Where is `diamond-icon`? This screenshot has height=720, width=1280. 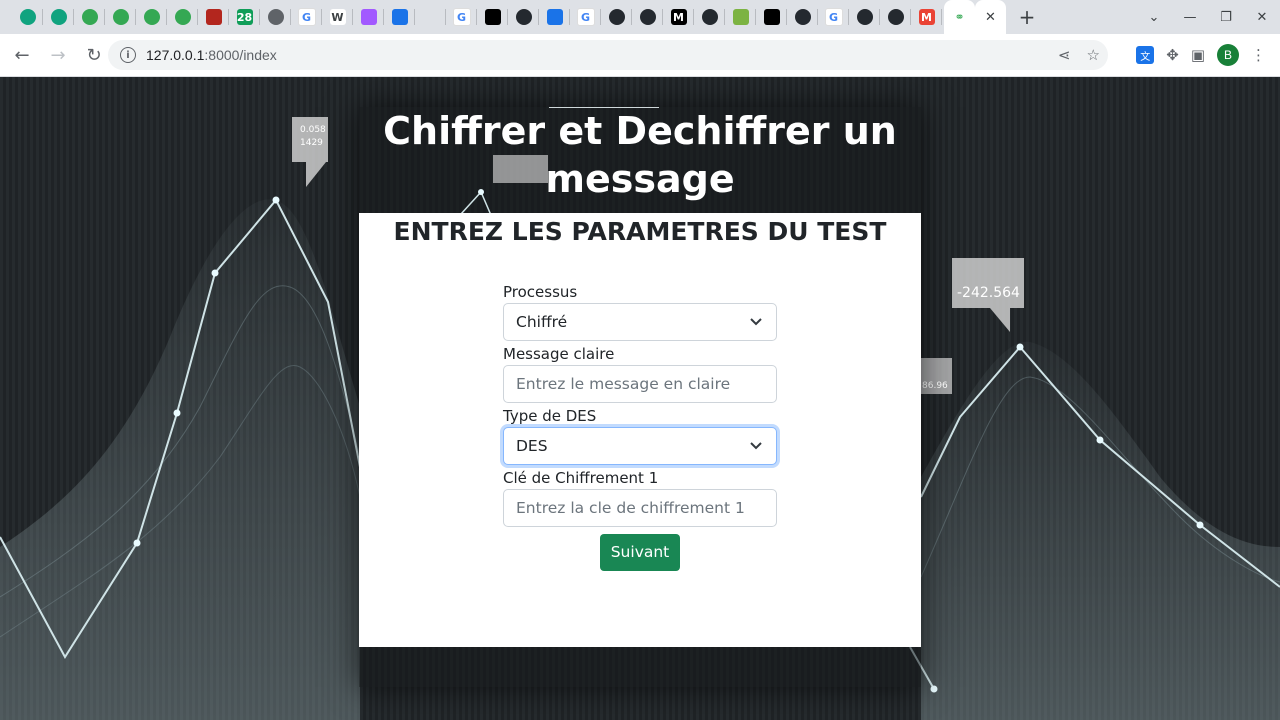 diamond-icon is located at coordinates (213, 17).